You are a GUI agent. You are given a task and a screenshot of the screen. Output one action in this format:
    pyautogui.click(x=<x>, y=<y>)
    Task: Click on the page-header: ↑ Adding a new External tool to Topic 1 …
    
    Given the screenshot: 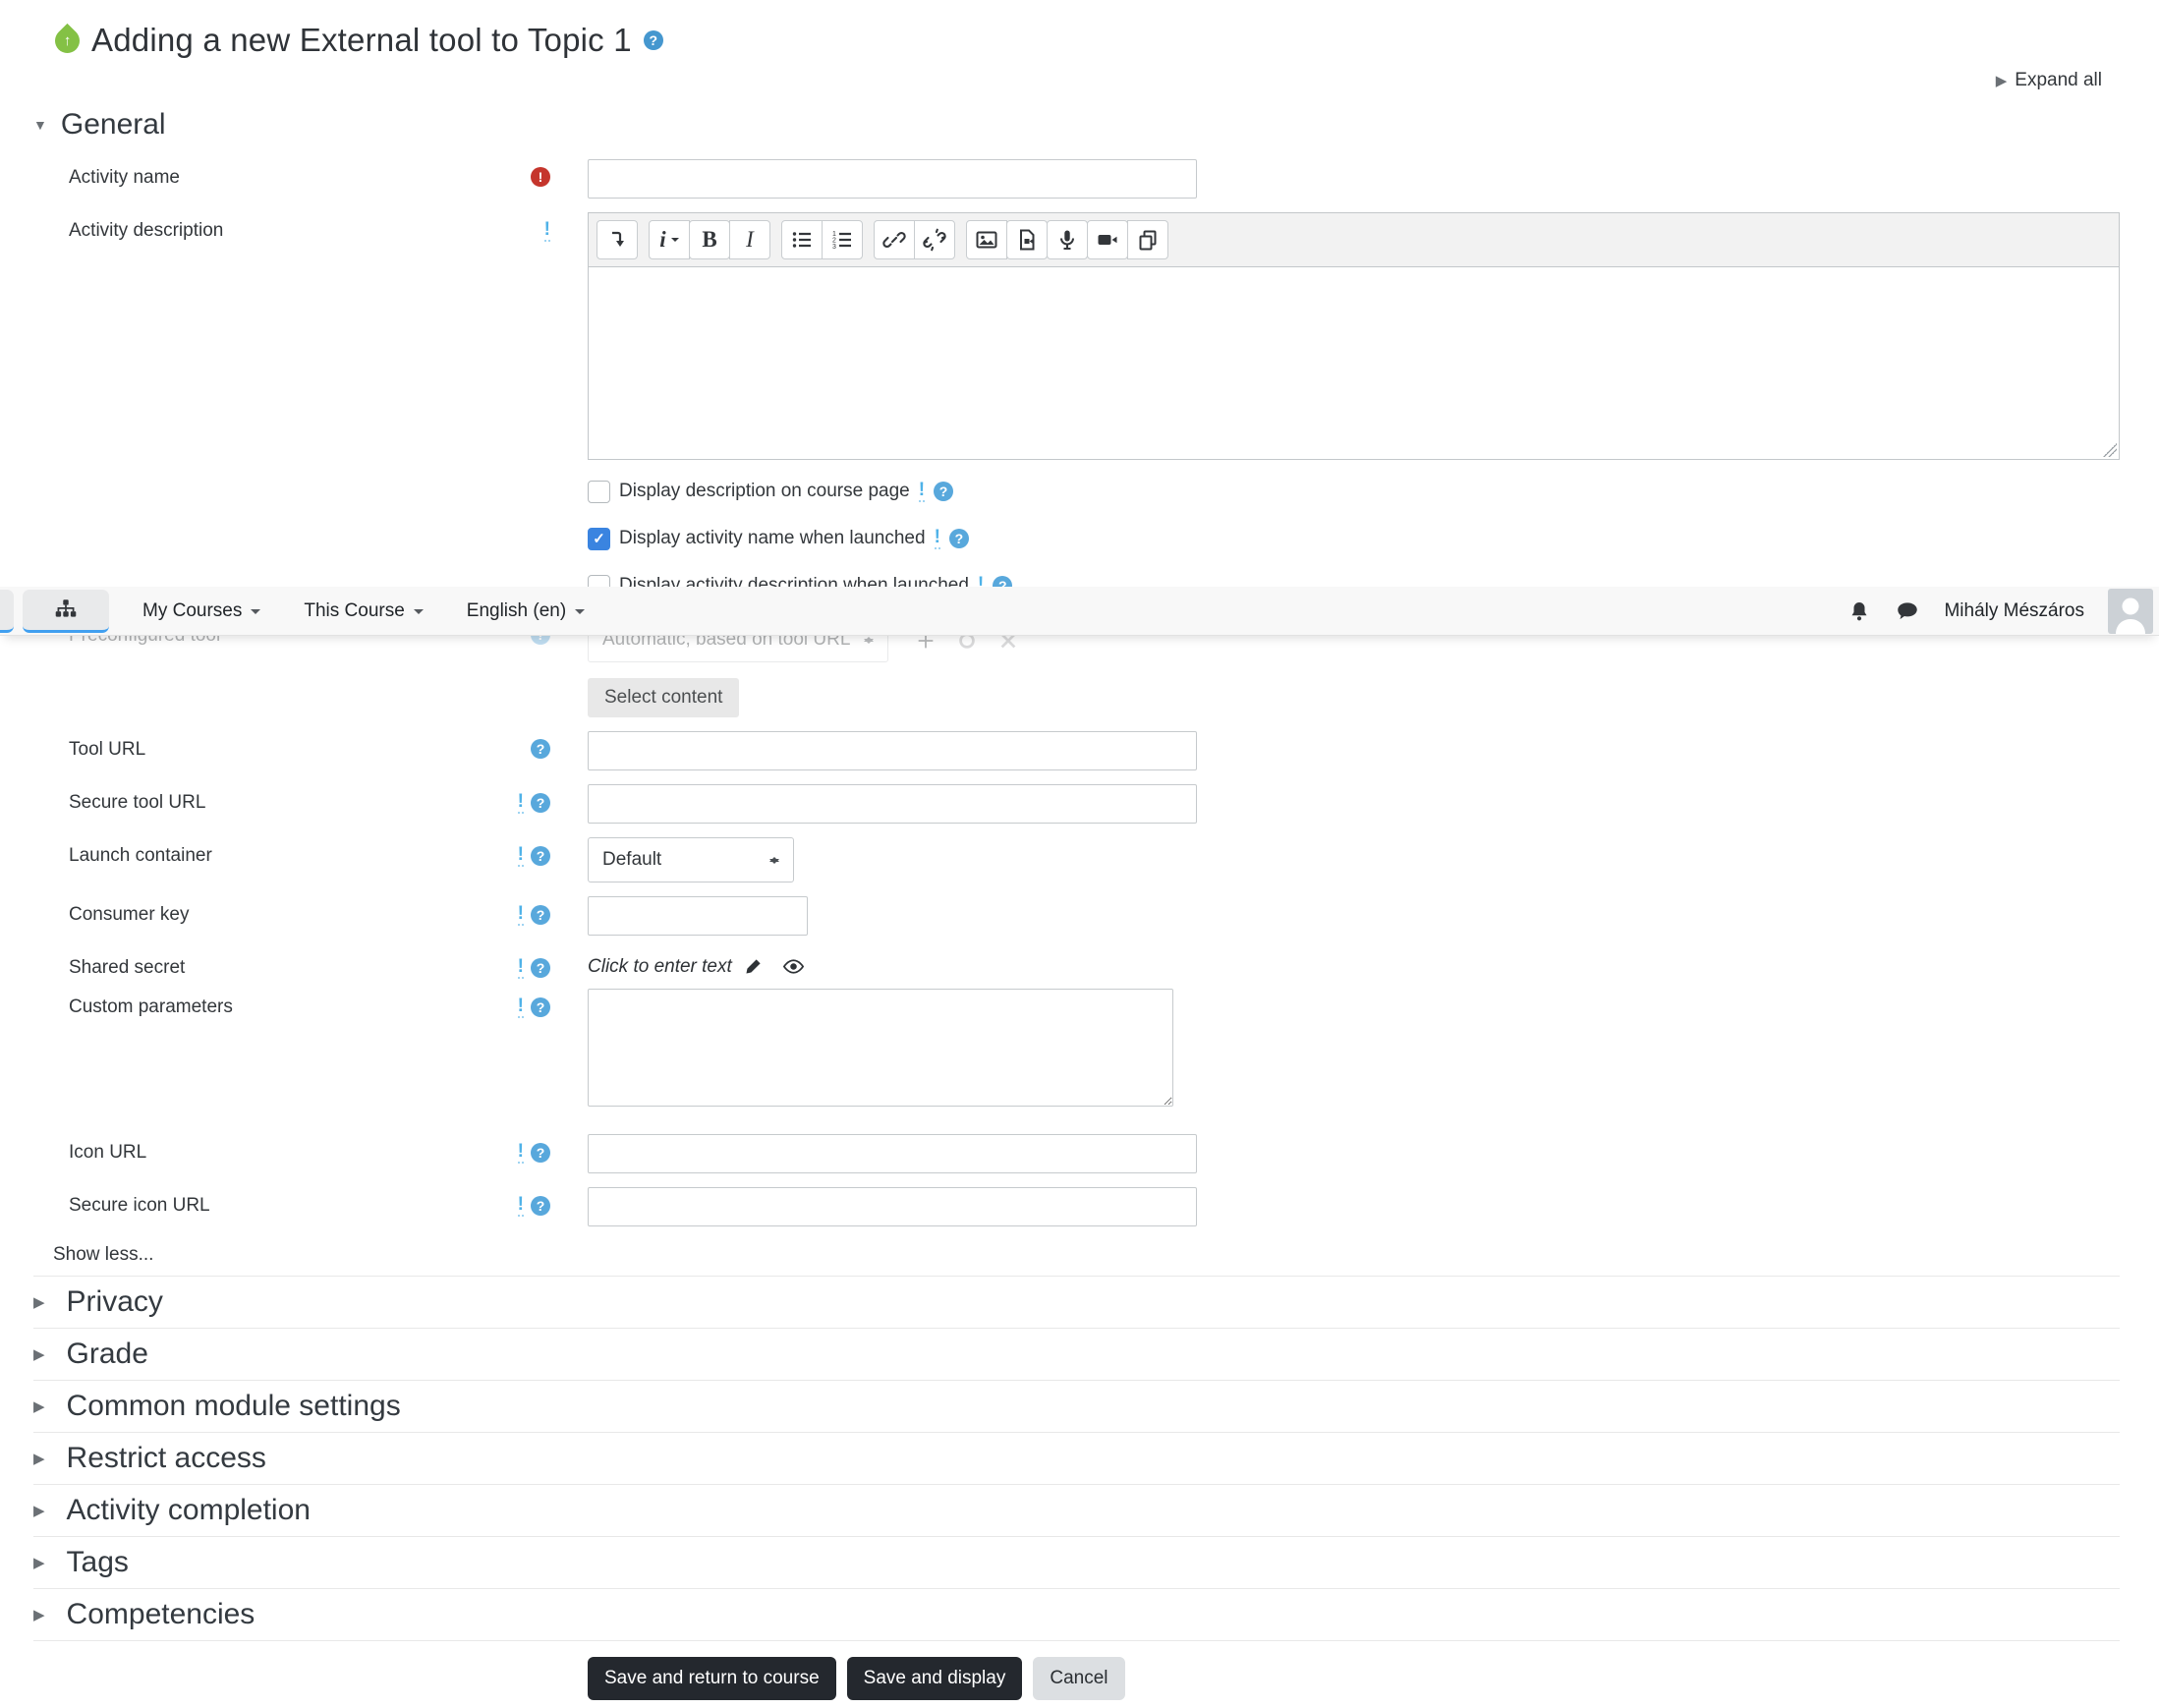 What is the action you would take?
    pyautogui.click(x=1076, y=40)
    